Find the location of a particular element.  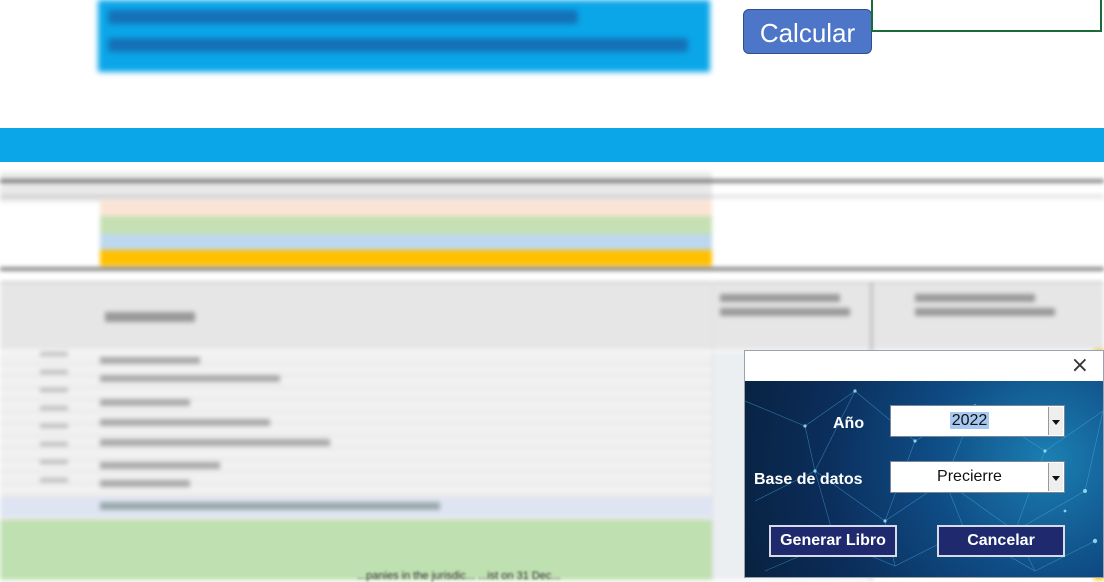

selected-cell-outline is located at coordinates (986, 16).